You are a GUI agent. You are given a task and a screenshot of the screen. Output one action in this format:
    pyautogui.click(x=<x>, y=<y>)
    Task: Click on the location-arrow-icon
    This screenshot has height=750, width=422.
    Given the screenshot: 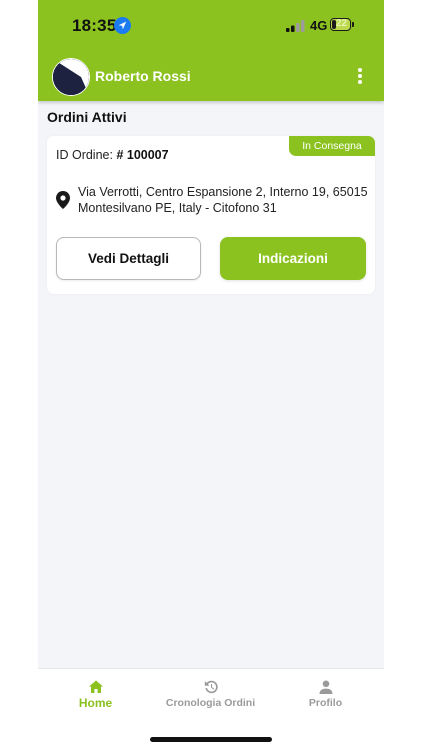 What is the action you would take?
    pyautogui.click(x=122, y=25)
    